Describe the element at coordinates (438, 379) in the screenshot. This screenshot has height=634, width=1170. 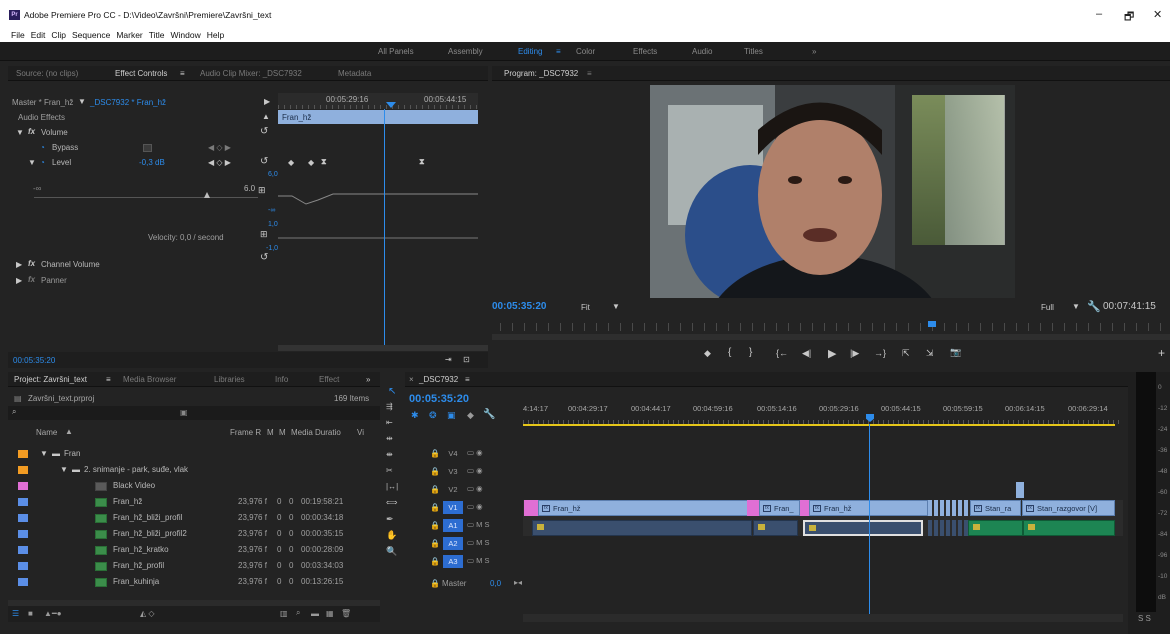
I see `timeline-tab: _DSC7932` at that location.